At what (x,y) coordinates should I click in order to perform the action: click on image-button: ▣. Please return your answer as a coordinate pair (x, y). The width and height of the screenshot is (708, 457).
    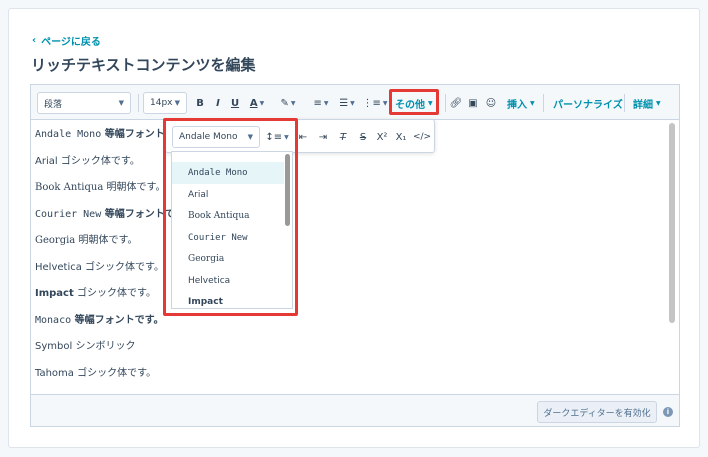
    Looking at the image, I should click on (473, 103).